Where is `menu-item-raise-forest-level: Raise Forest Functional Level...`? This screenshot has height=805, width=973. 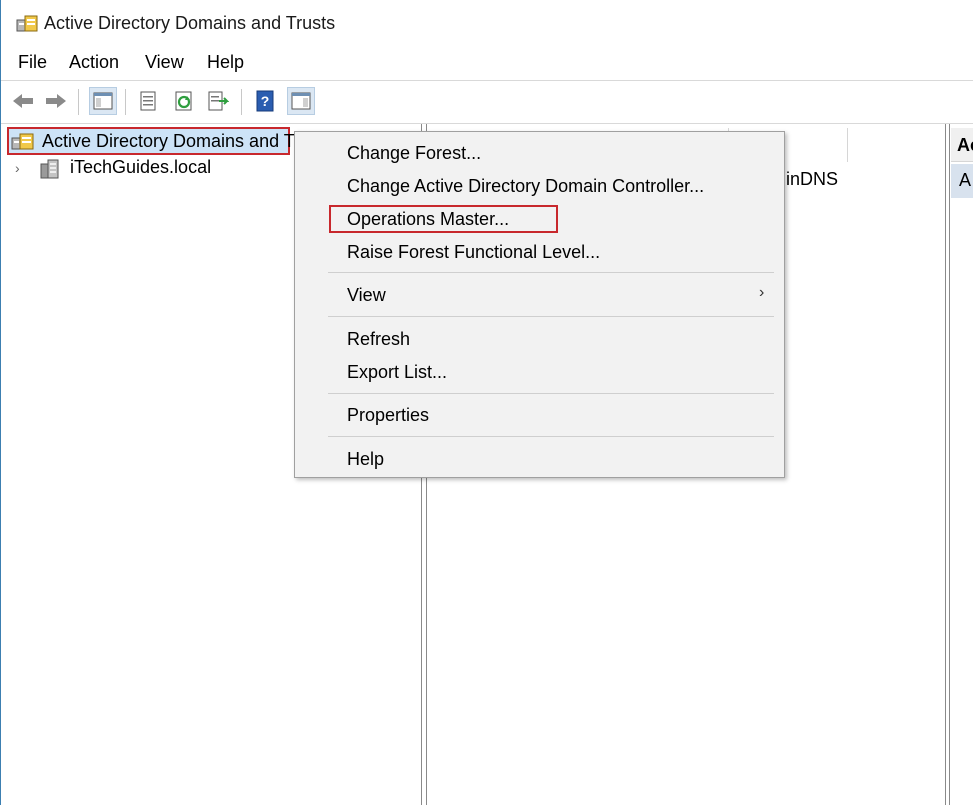 menu-item-raise-forest-level: Raise Forest Functional Level... is located at coordinates (473, 252).